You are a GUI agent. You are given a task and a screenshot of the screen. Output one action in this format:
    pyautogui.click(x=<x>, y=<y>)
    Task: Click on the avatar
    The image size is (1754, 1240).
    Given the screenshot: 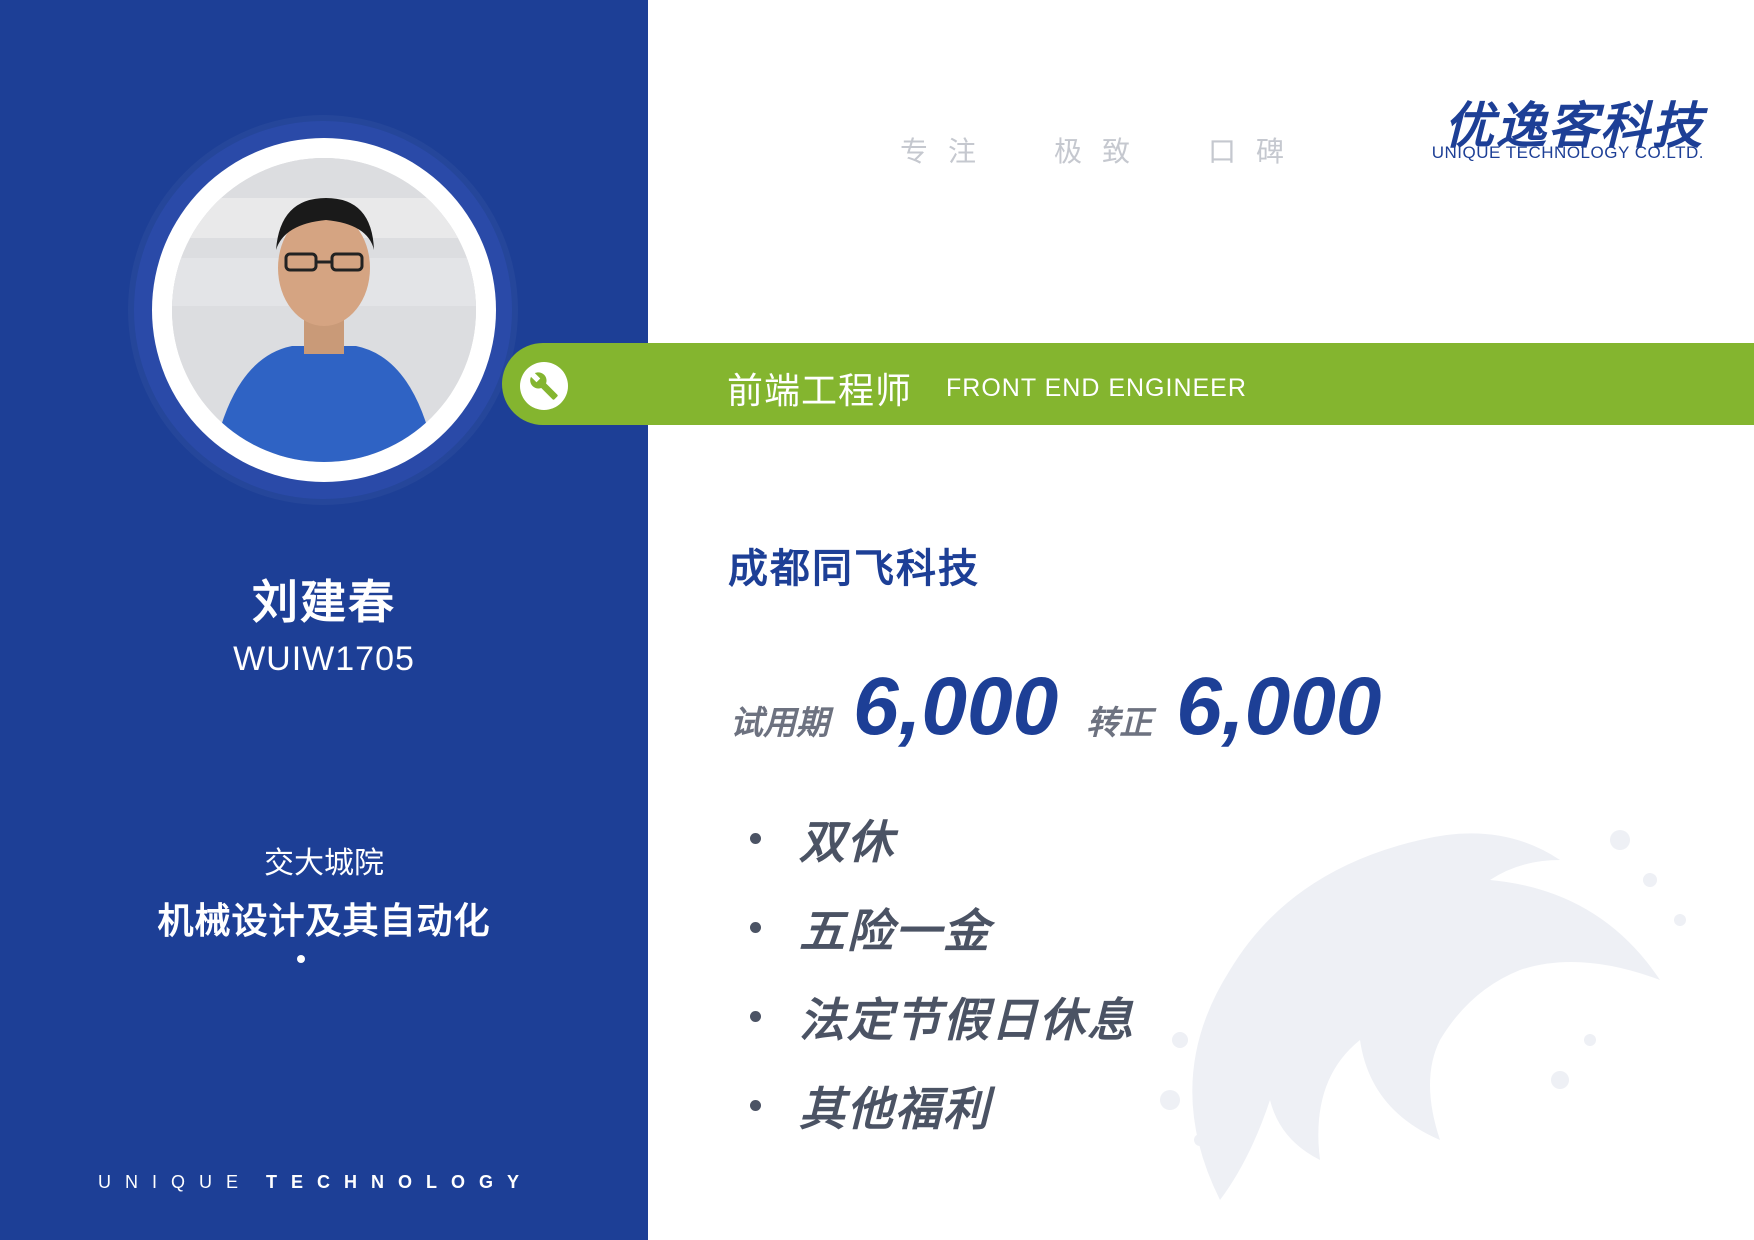 What is the action you would take?
    pyautogui.click(x=324, y=310)
    